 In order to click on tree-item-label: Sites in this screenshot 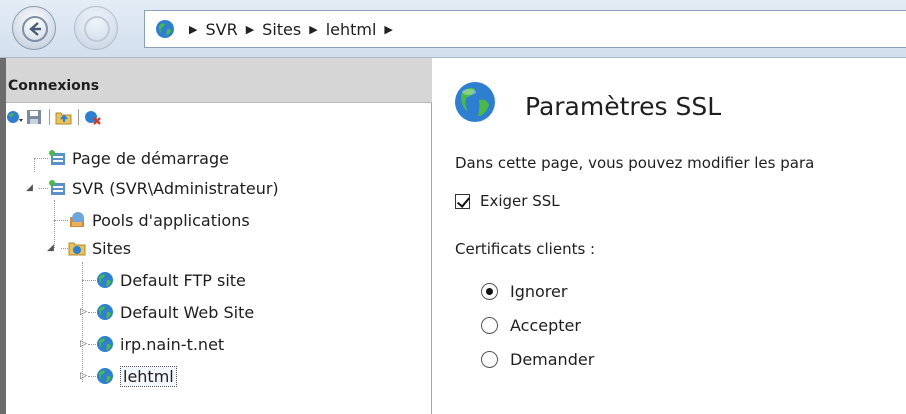, I will do `click(112, 248)`.